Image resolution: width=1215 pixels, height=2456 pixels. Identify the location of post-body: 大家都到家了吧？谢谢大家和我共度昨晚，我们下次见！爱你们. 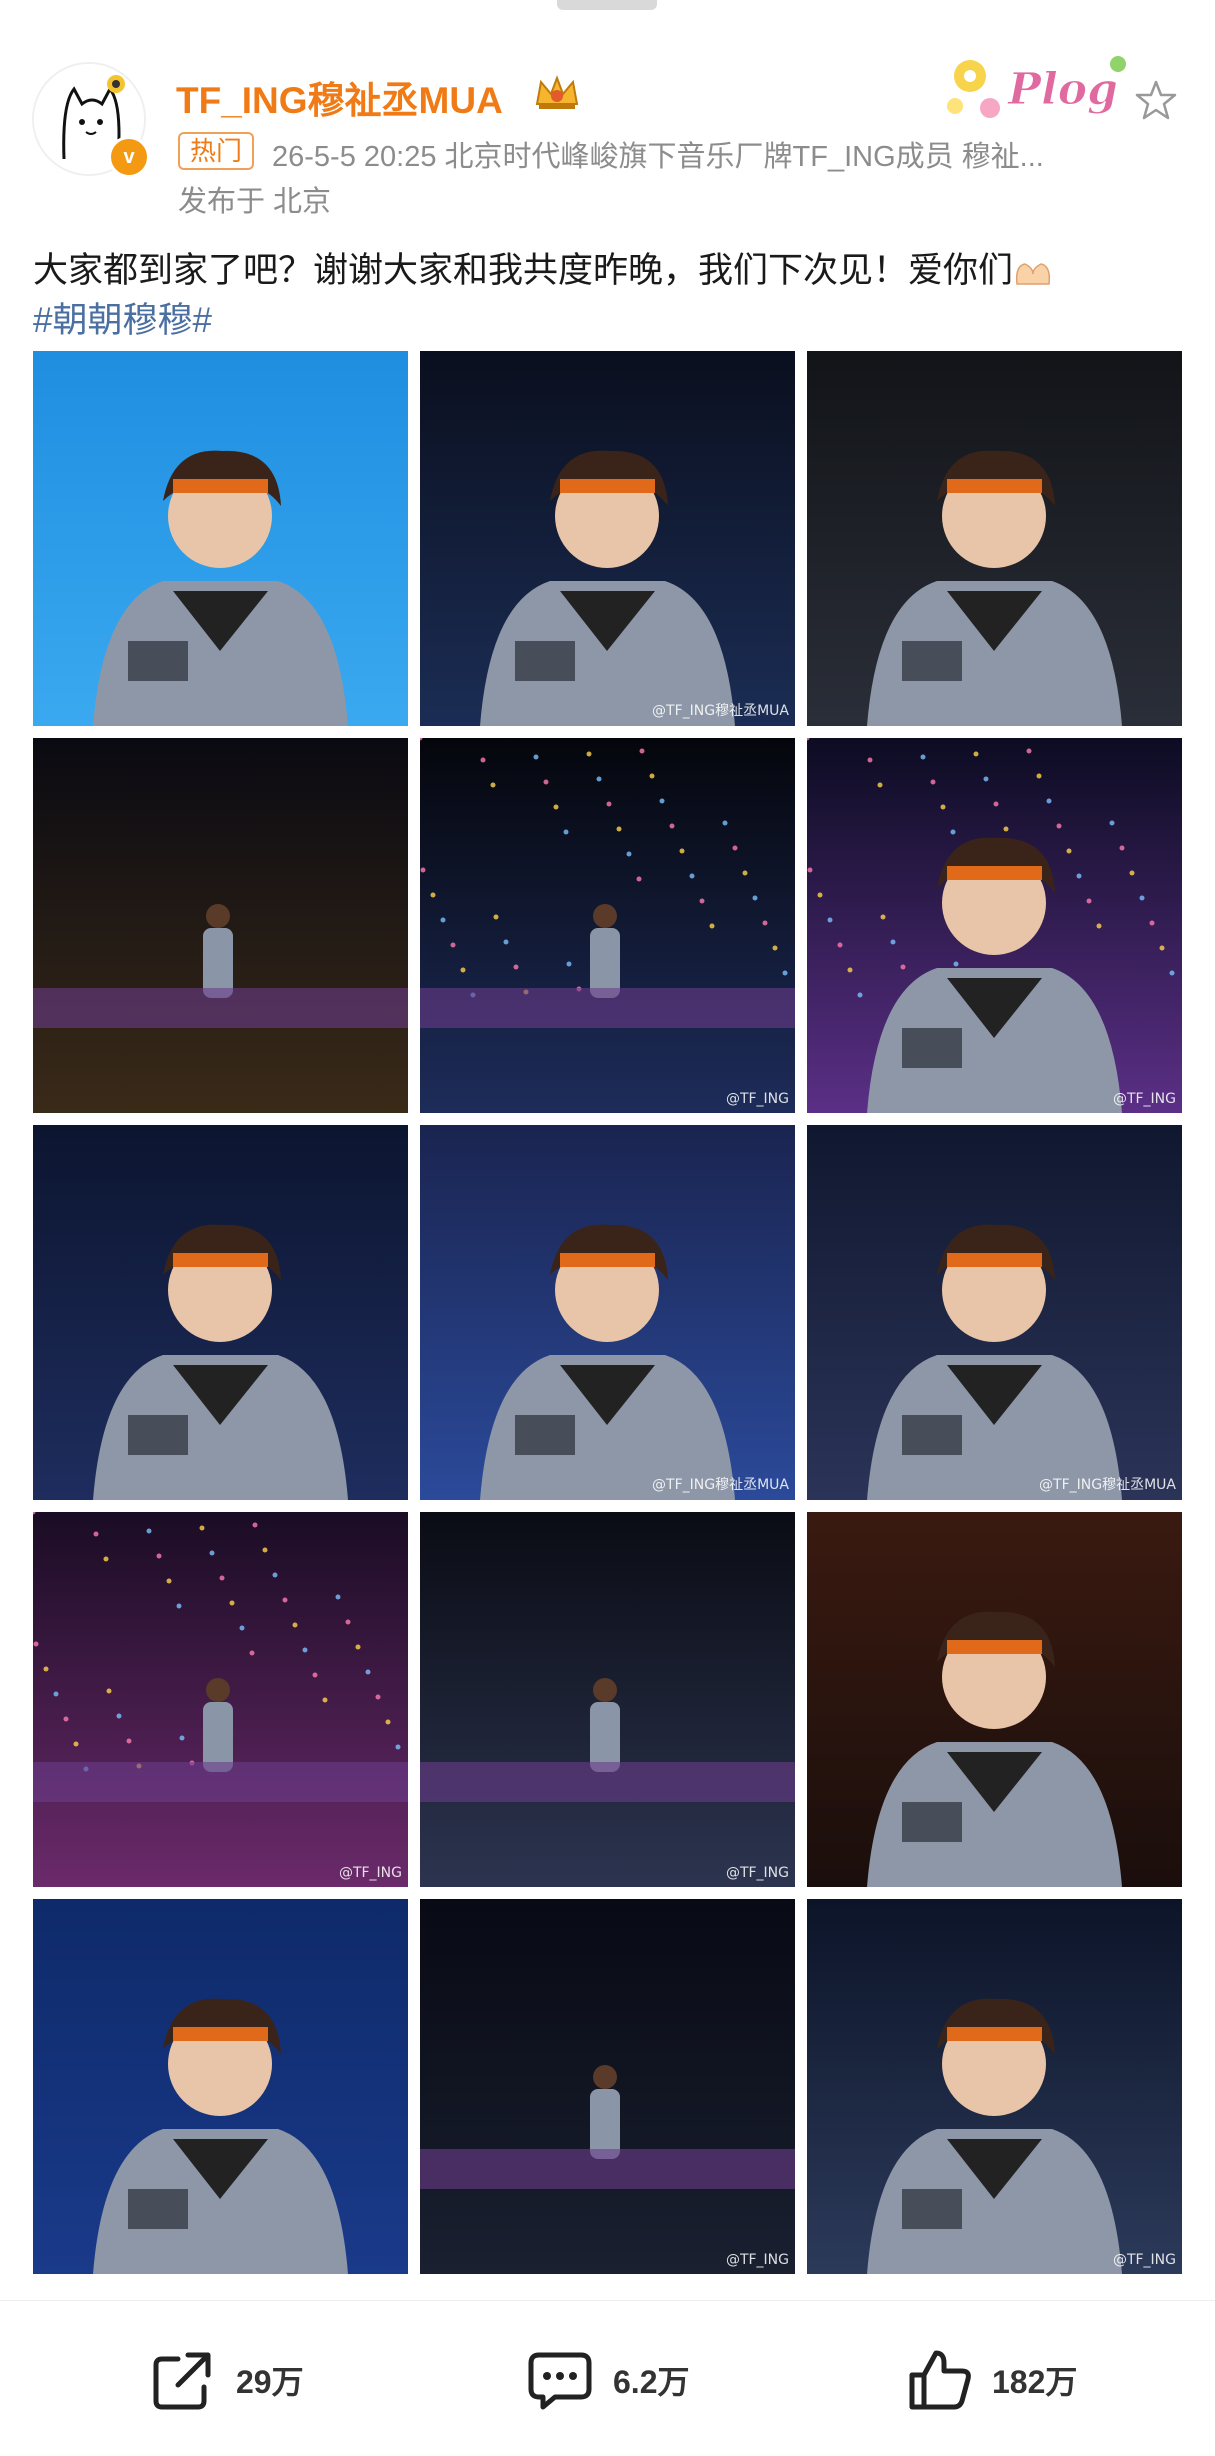
(523, 270).